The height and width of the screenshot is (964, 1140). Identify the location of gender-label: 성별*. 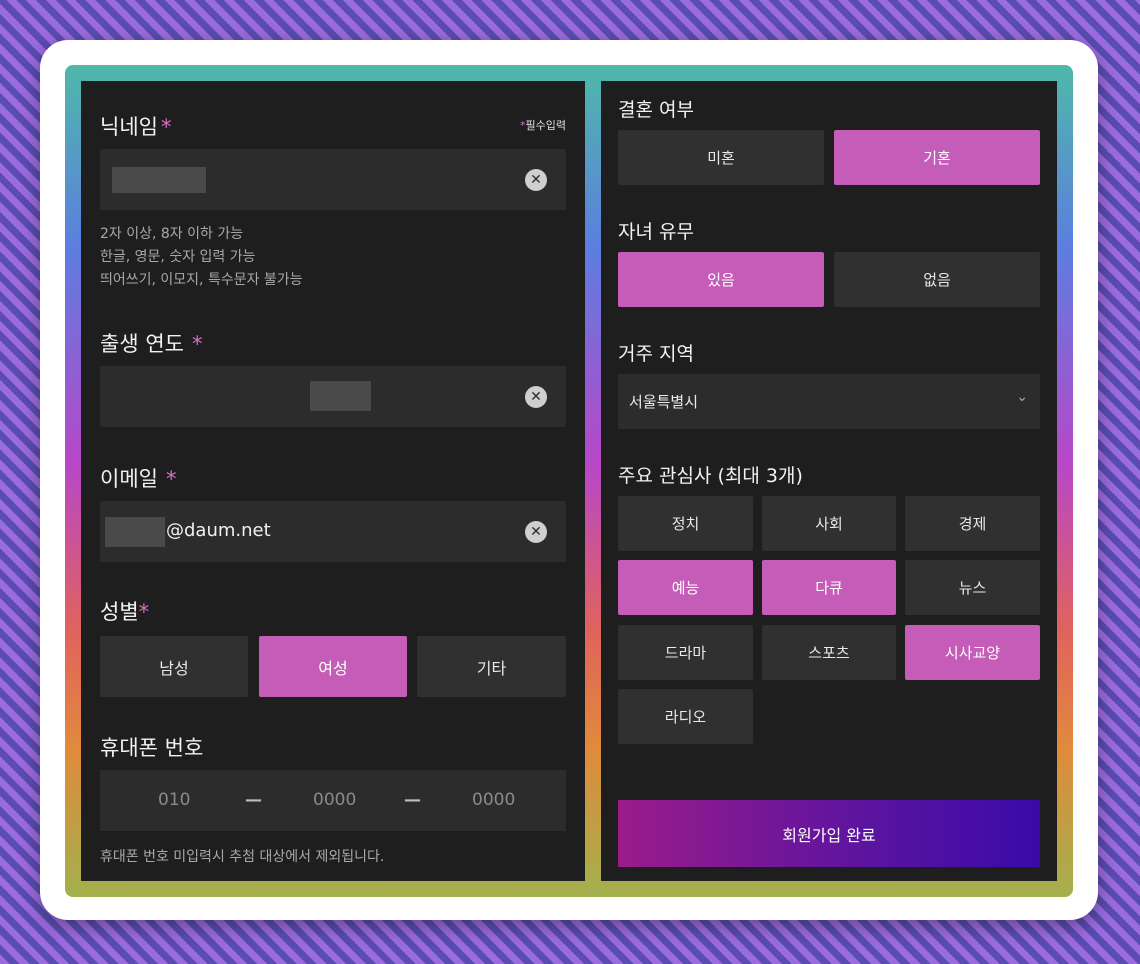
(124, 611).